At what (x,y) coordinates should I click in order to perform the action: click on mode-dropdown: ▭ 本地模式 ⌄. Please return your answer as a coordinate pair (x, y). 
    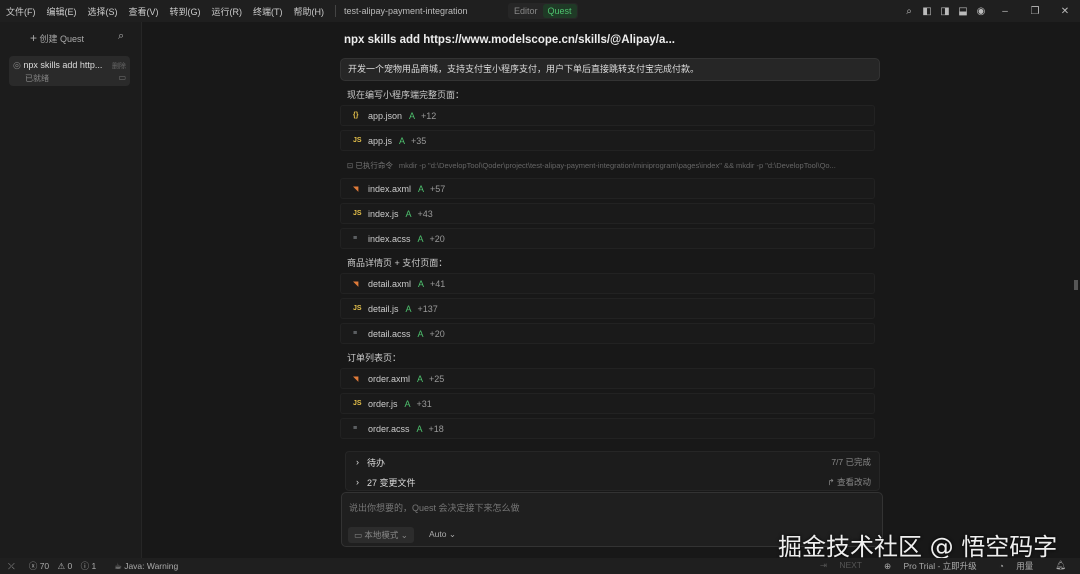
    Looking at the image, I should click on (381, 535).